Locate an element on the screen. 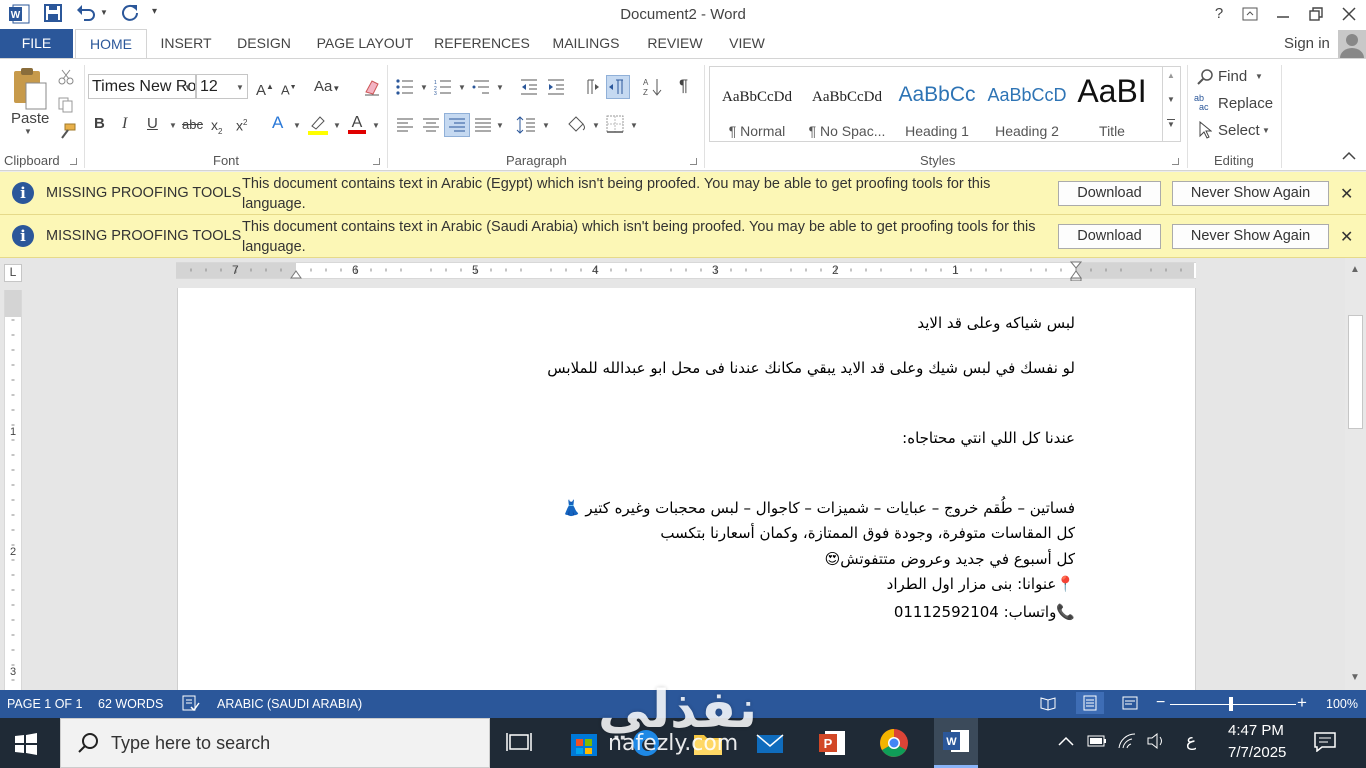 The image size is (1366, 768). mail-icon is located at coordinates (770, 743).